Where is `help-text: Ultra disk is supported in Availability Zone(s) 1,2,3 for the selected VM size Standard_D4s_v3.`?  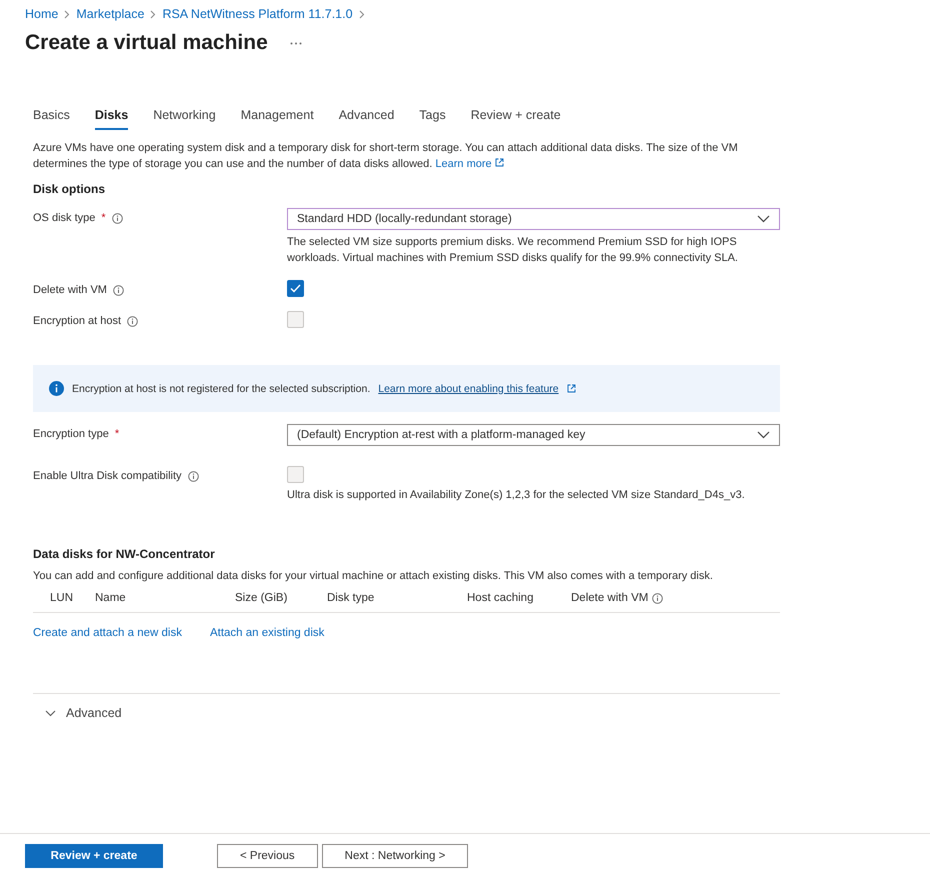 help-text: Ultra disk is supported in Availability Zone(s) 1,2,3 for the selected VM size Standard_D4s_v3. is located at coordinates (516, 495).